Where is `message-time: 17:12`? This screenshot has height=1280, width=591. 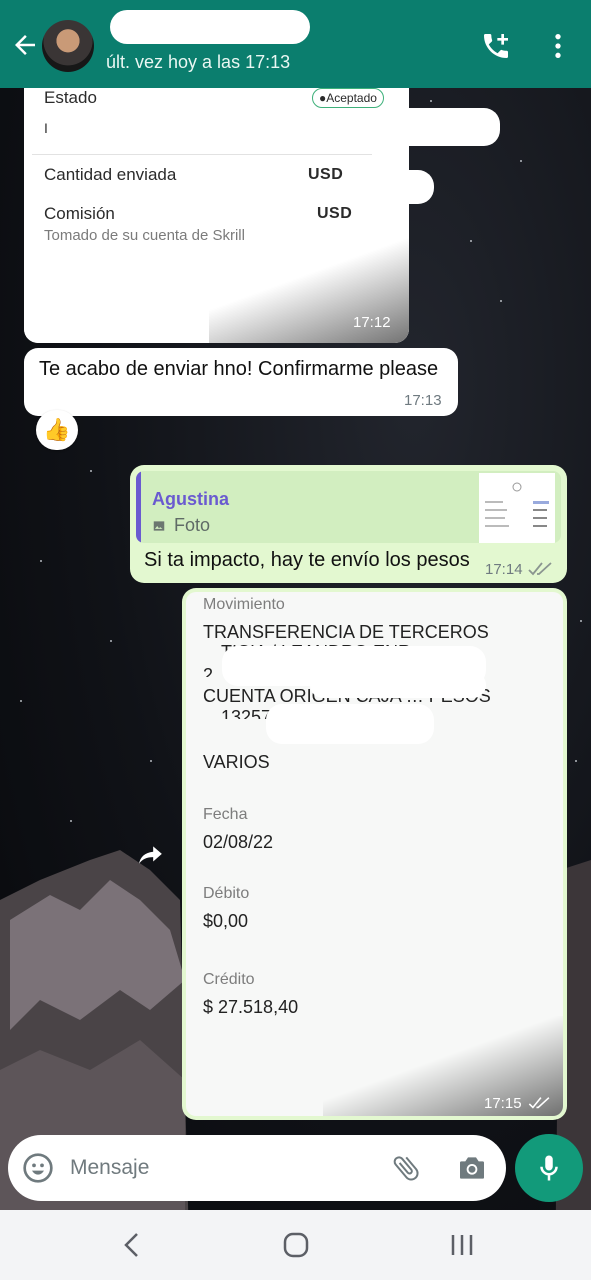
message-time: 17:12 is located at coordinates (372, 322).